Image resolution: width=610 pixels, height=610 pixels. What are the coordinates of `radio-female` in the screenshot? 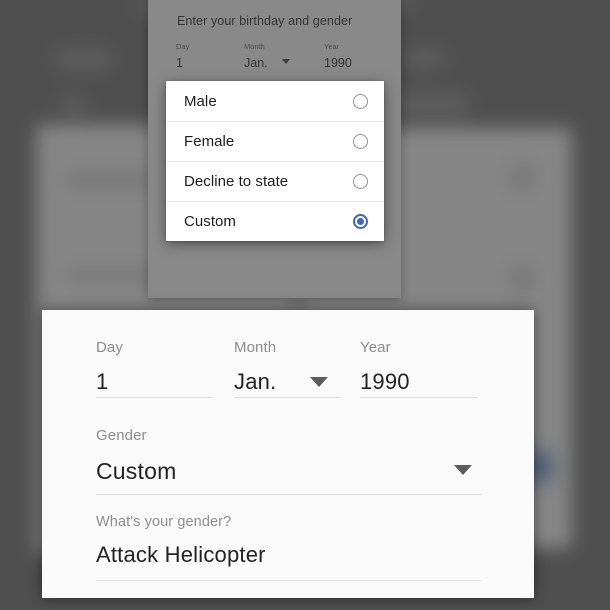 It's located at (360, 141).